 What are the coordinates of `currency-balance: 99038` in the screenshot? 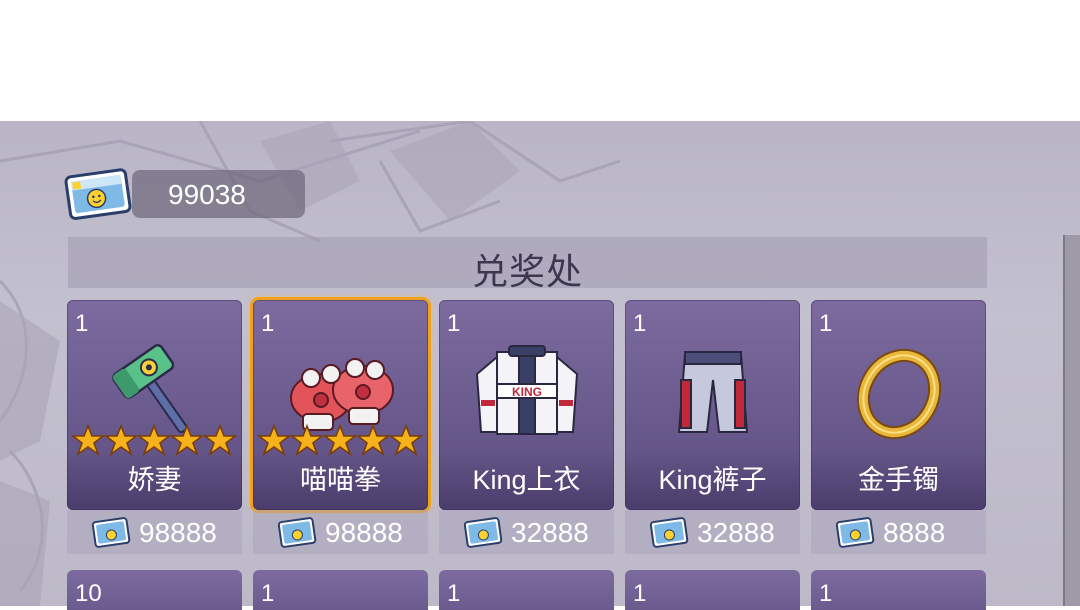 It's located at (218, 194).